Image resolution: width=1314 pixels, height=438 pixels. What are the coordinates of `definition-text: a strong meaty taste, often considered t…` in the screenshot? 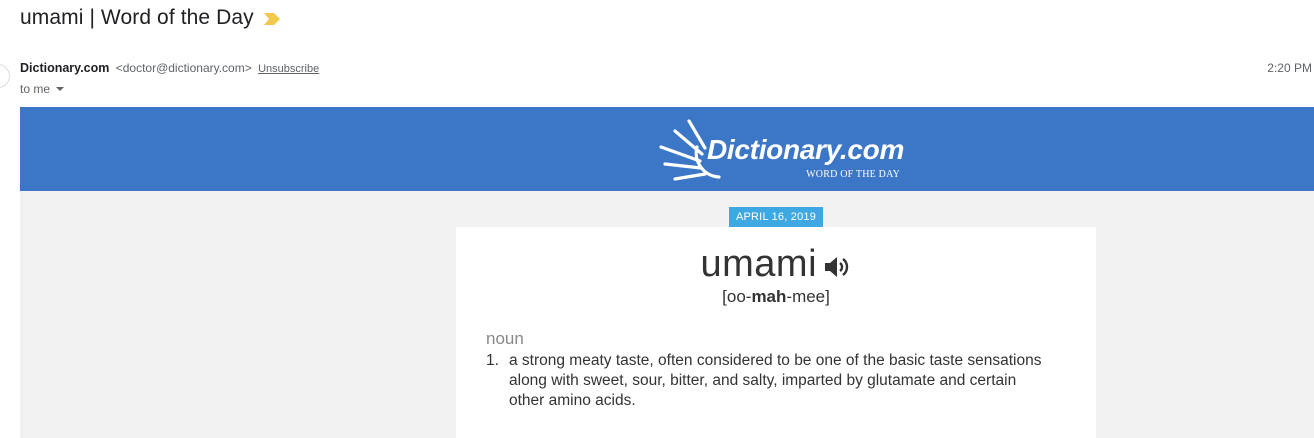 It's located at (775, 380).